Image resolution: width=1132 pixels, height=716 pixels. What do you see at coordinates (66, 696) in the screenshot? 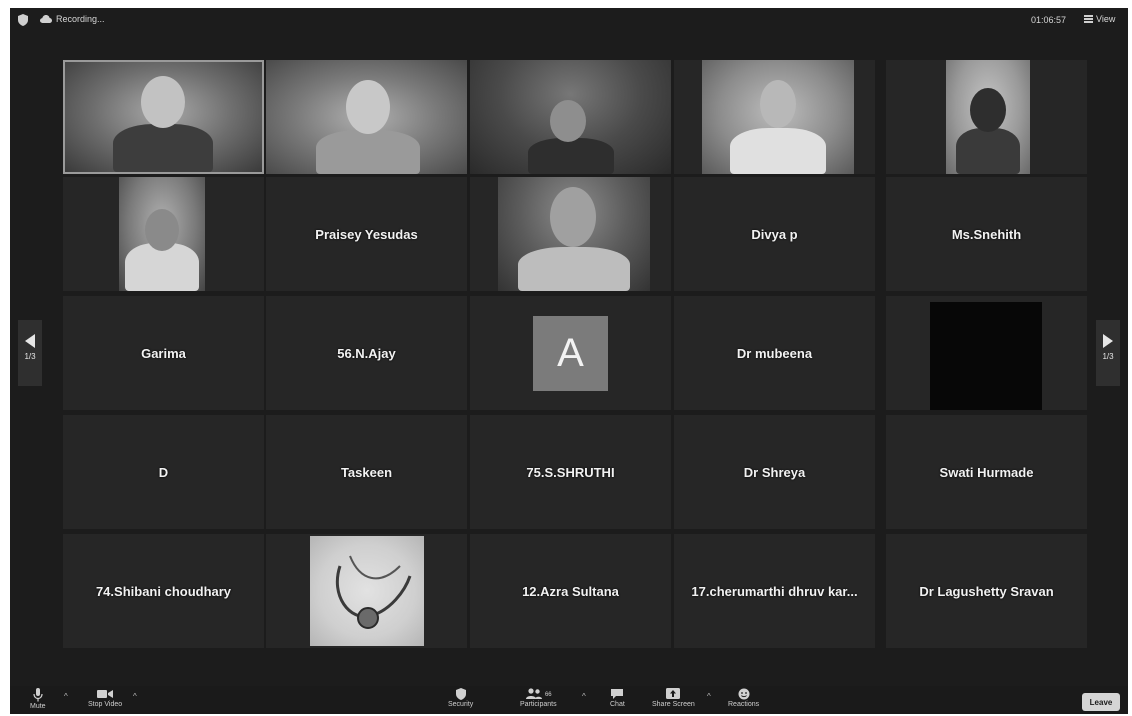
I see `audio-options-caret: ^` at bounding box center [66, 696].